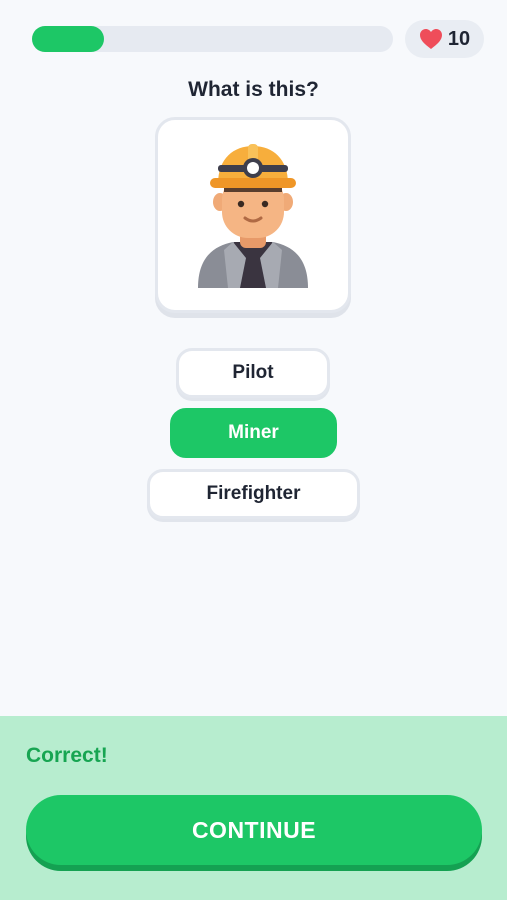  Describe the element at coordinates (253, 433) in the screenshot. I see `option-miner: Miner` at that location.